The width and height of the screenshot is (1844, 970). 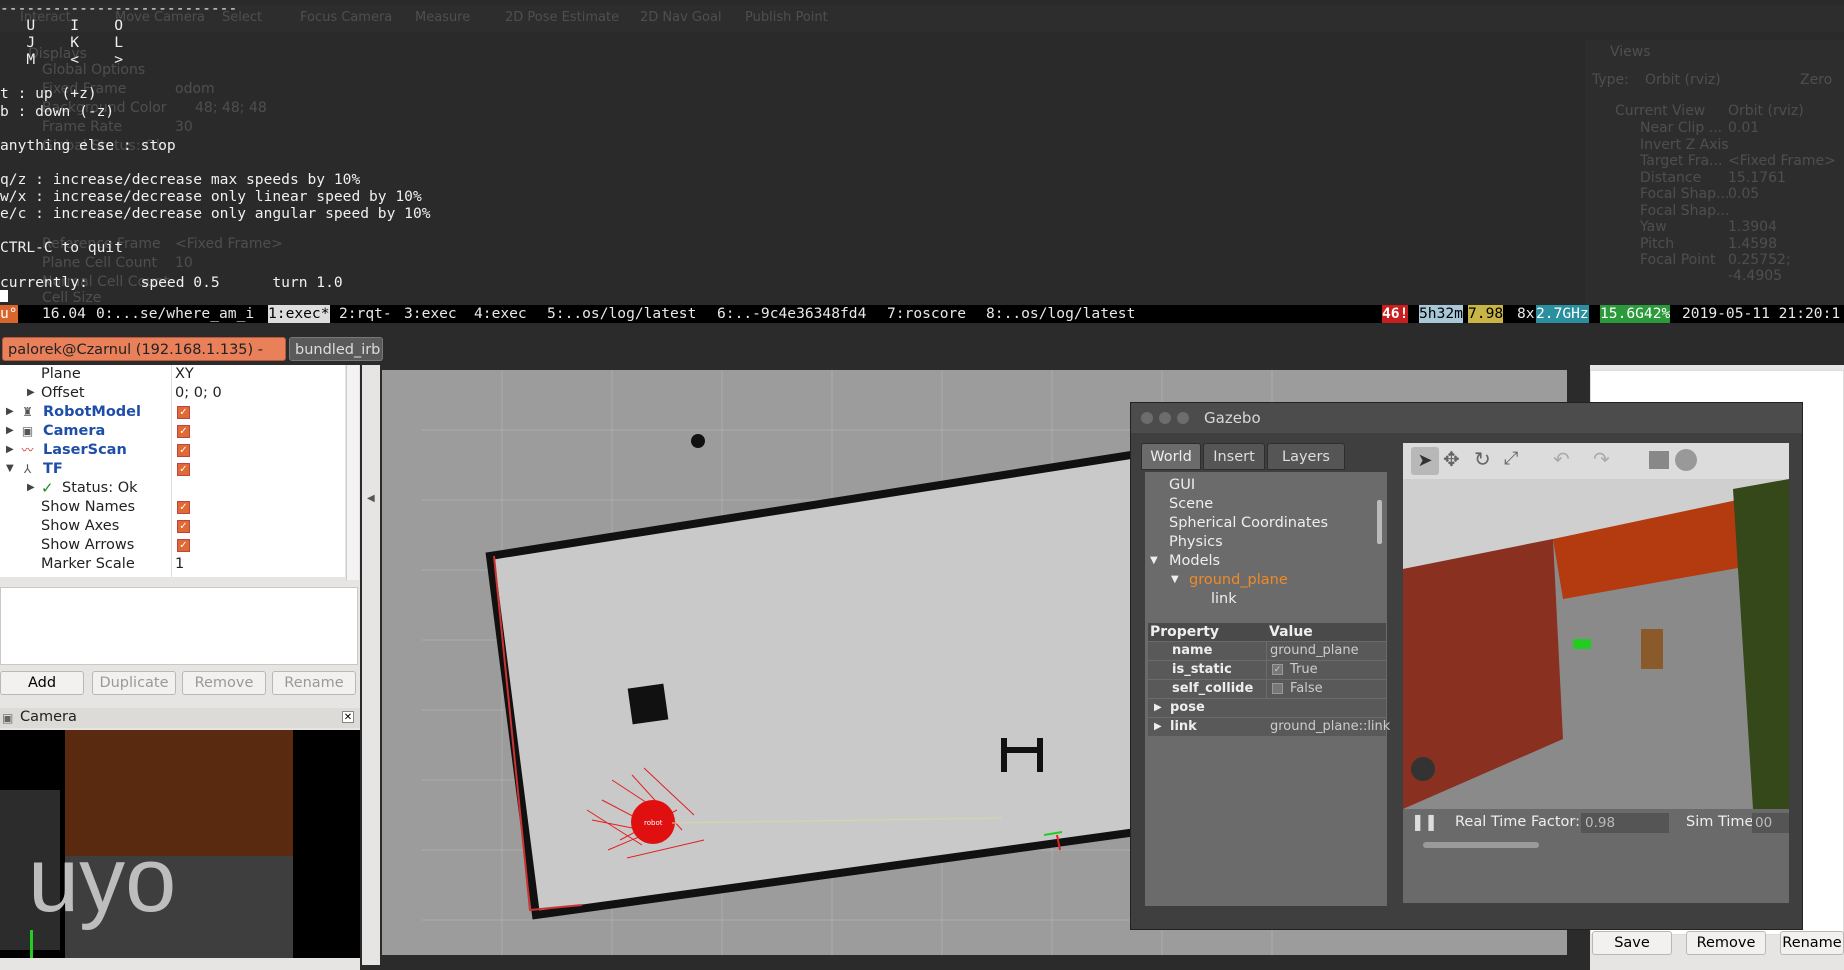 What do you see at coordinates (371, 498) in the screenshot?
I see `collapse-left-icon: ◀` at bounding box center [371, 498].